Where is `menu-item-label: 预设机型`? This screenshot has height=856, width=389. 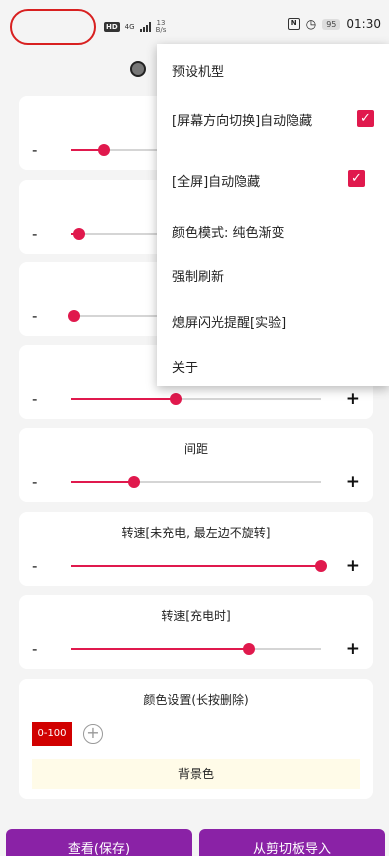
menu-item-label: 预设机型 is located at coordinates (198, 72).